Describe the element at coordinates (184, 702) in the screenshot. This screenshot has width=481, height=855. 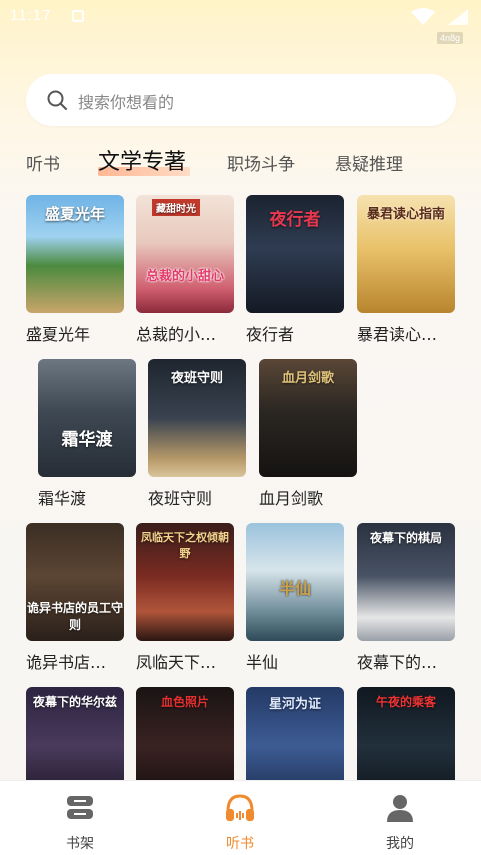
I see `cover-title: 血色照片` at that location.